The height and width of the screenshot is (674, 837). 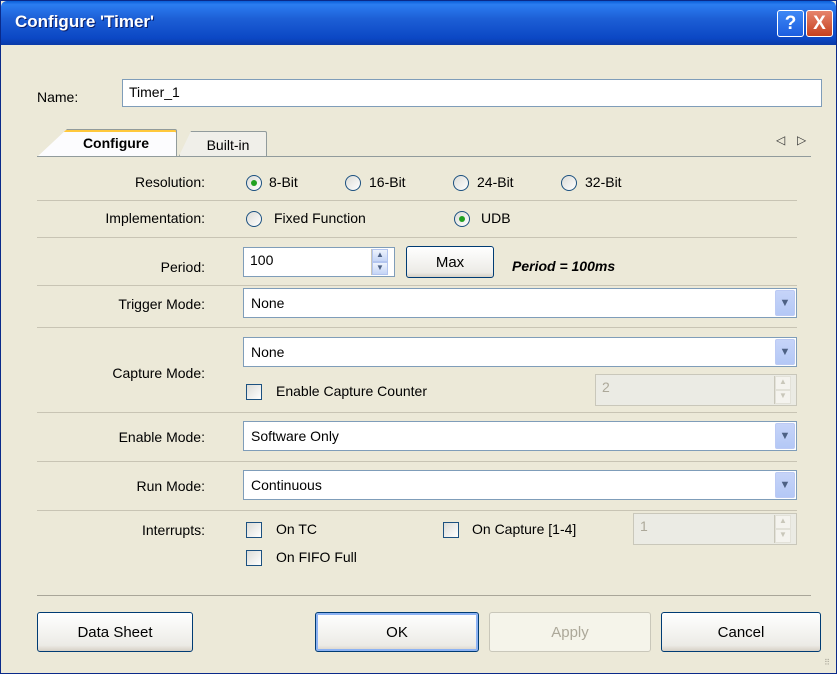 I want to click on name-label: Name:, so click(x=58, y=97).